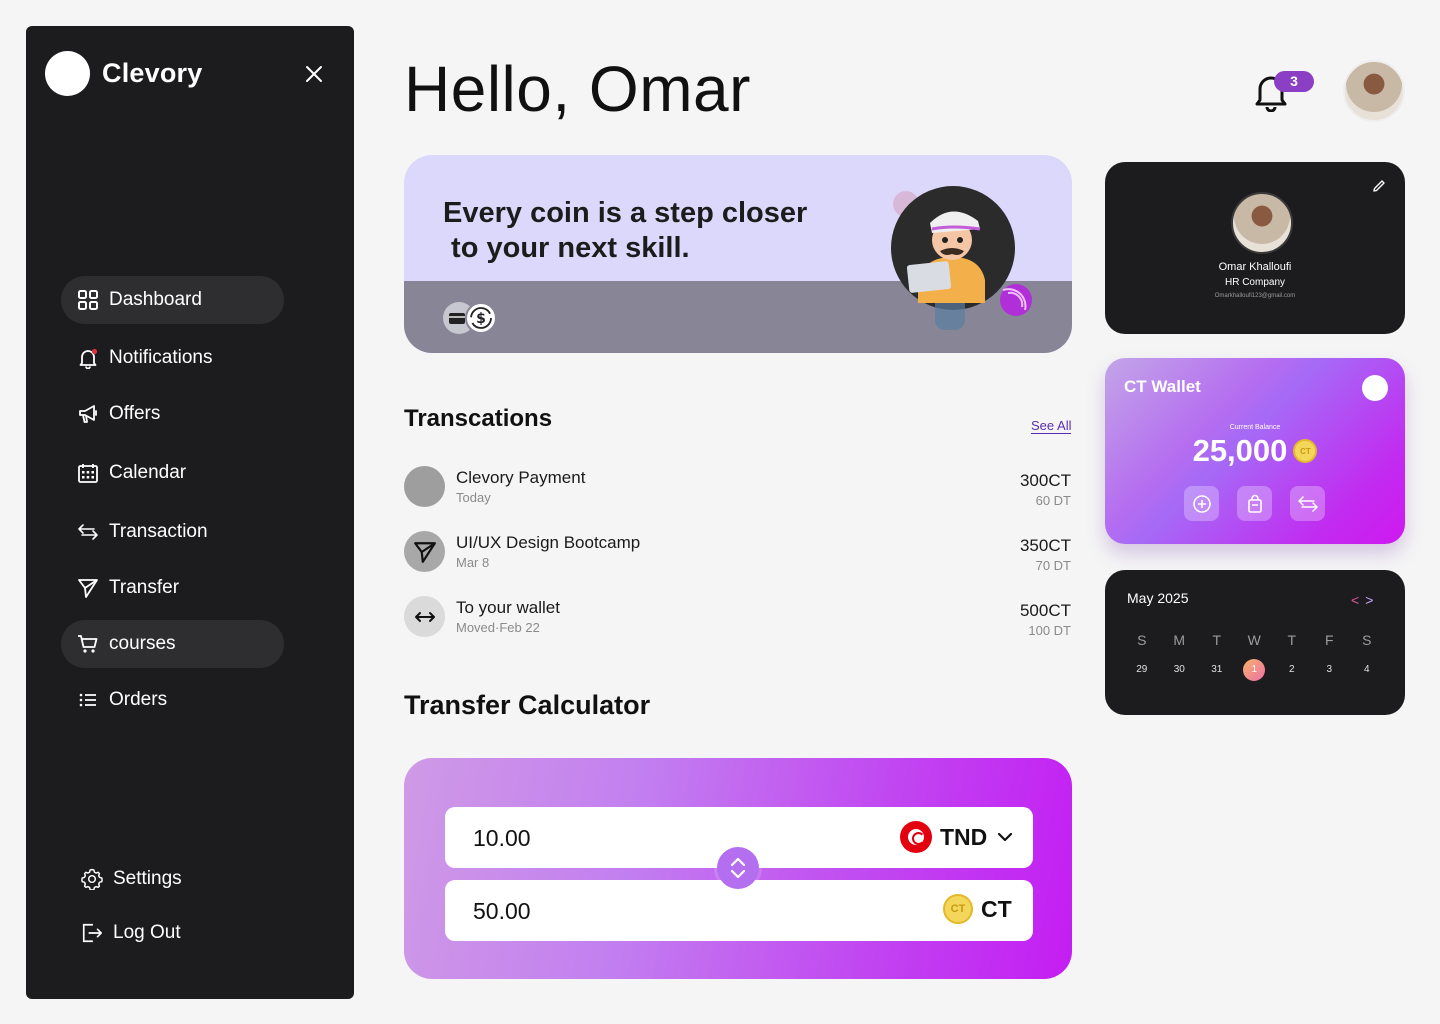 This screenshot has height=1024, width=1440. Describe the element at coordinates (1255, 296) in the screenshot. I see `profile-email: Omarkhalloufi123@gmail.com` at that location.